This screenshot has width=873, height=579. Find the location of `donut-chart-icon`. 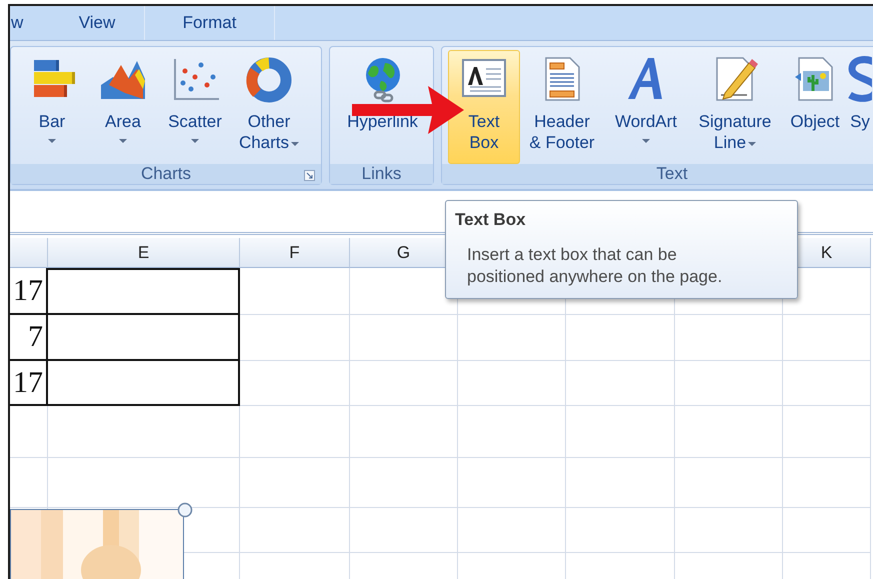

donut-chart-icon is located at coordinates (269, 79).